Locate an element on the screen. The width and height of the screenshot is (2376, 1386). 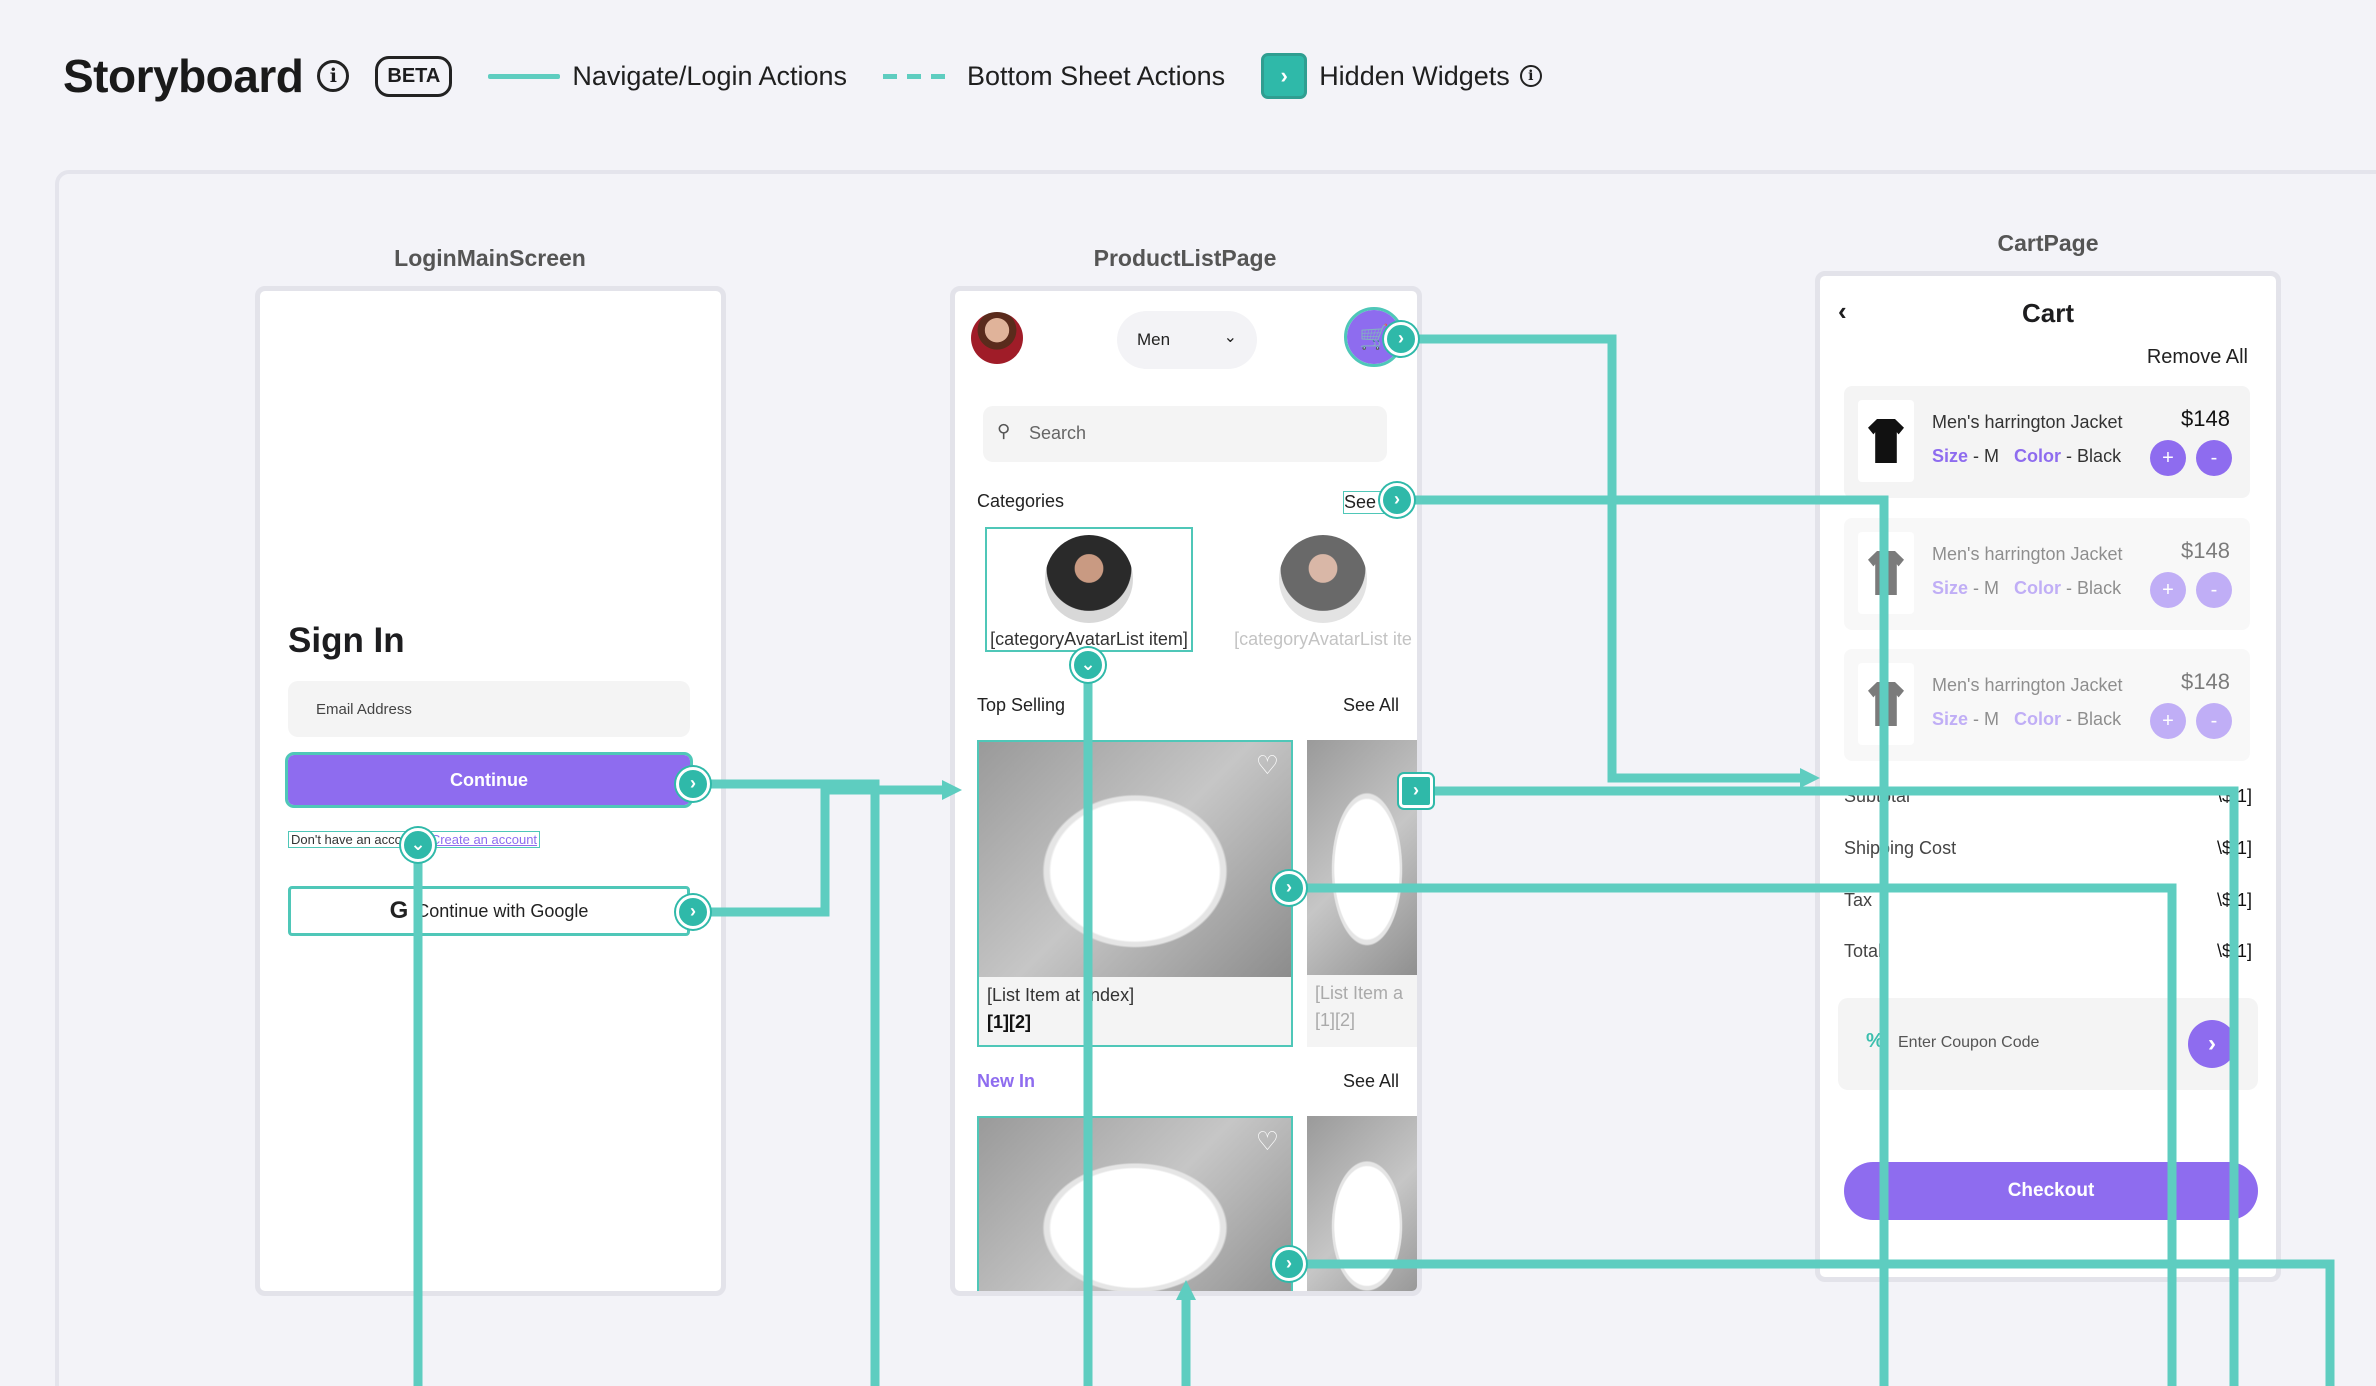
category-avatar is located at coordinates (1089, 579).